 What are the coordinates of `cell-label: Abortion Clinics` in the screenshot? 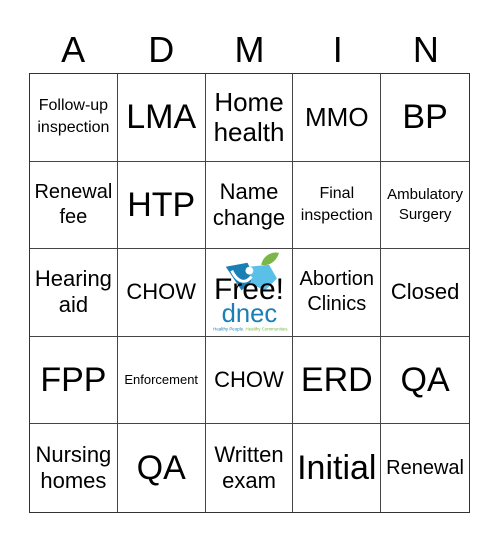 It's located at (337, 292).